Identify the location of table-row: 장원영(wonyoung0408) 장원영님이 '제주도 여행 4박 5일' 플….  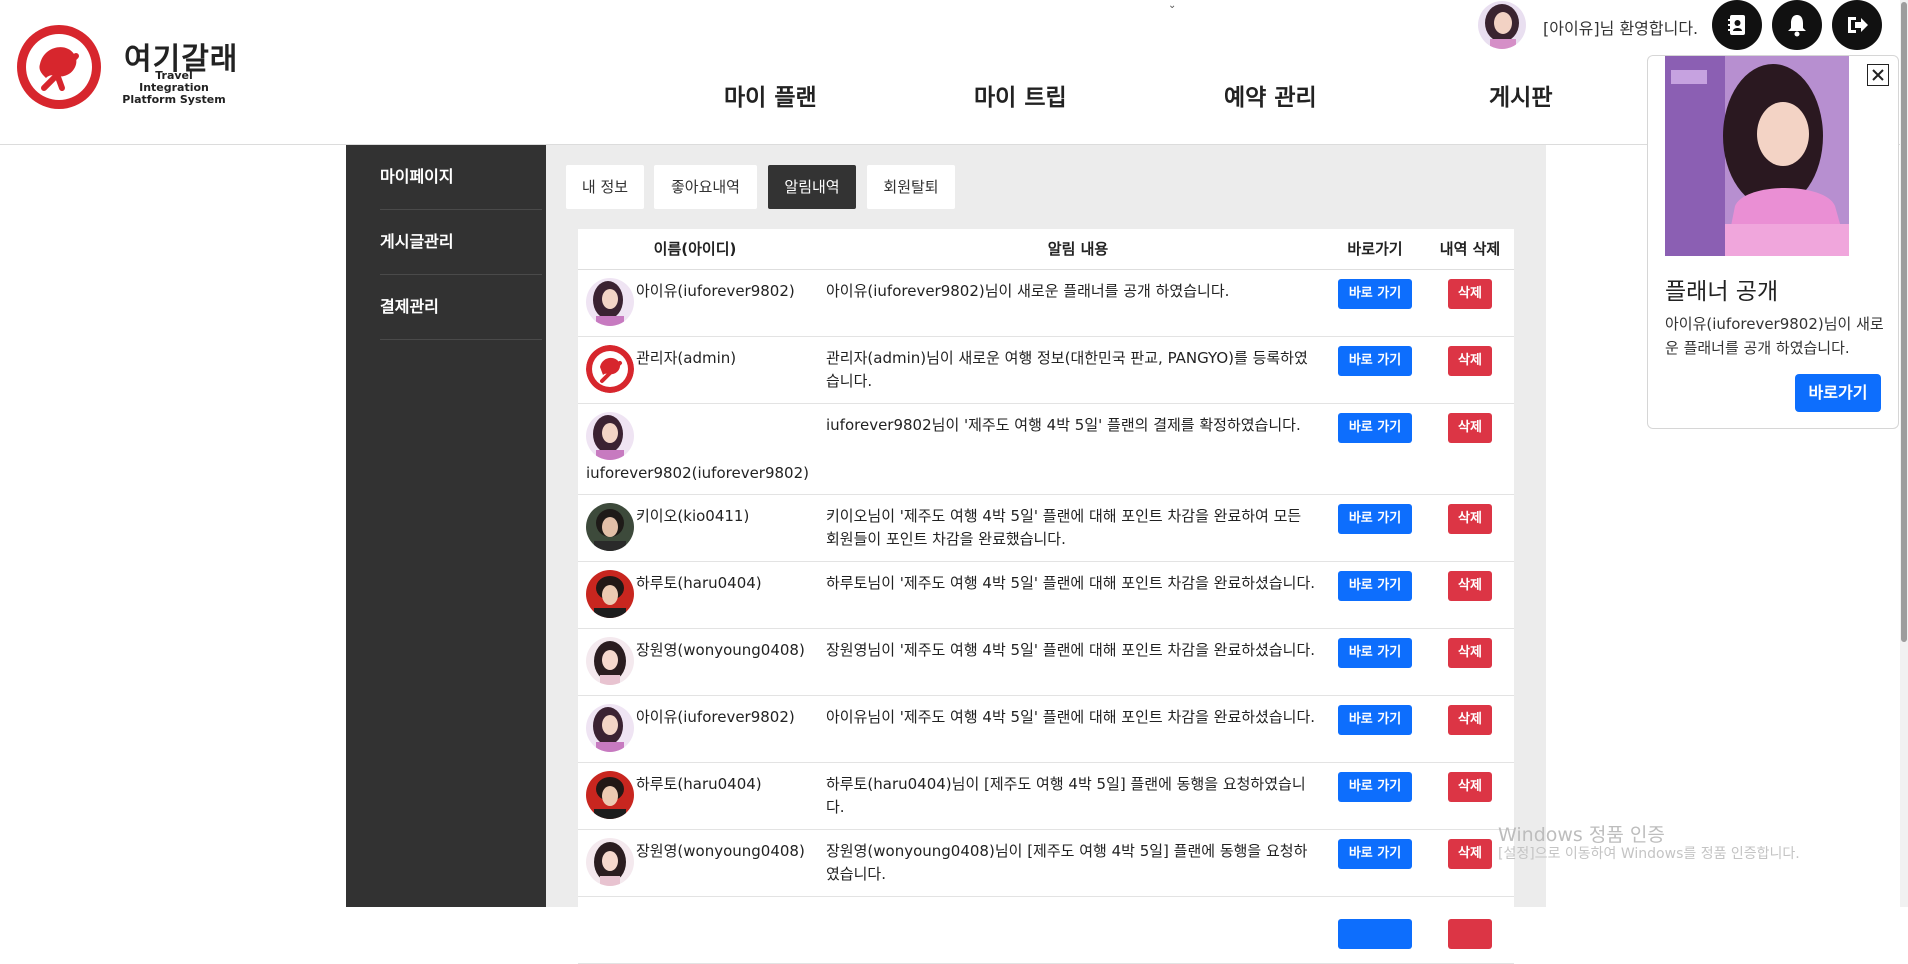
(1046, 662).